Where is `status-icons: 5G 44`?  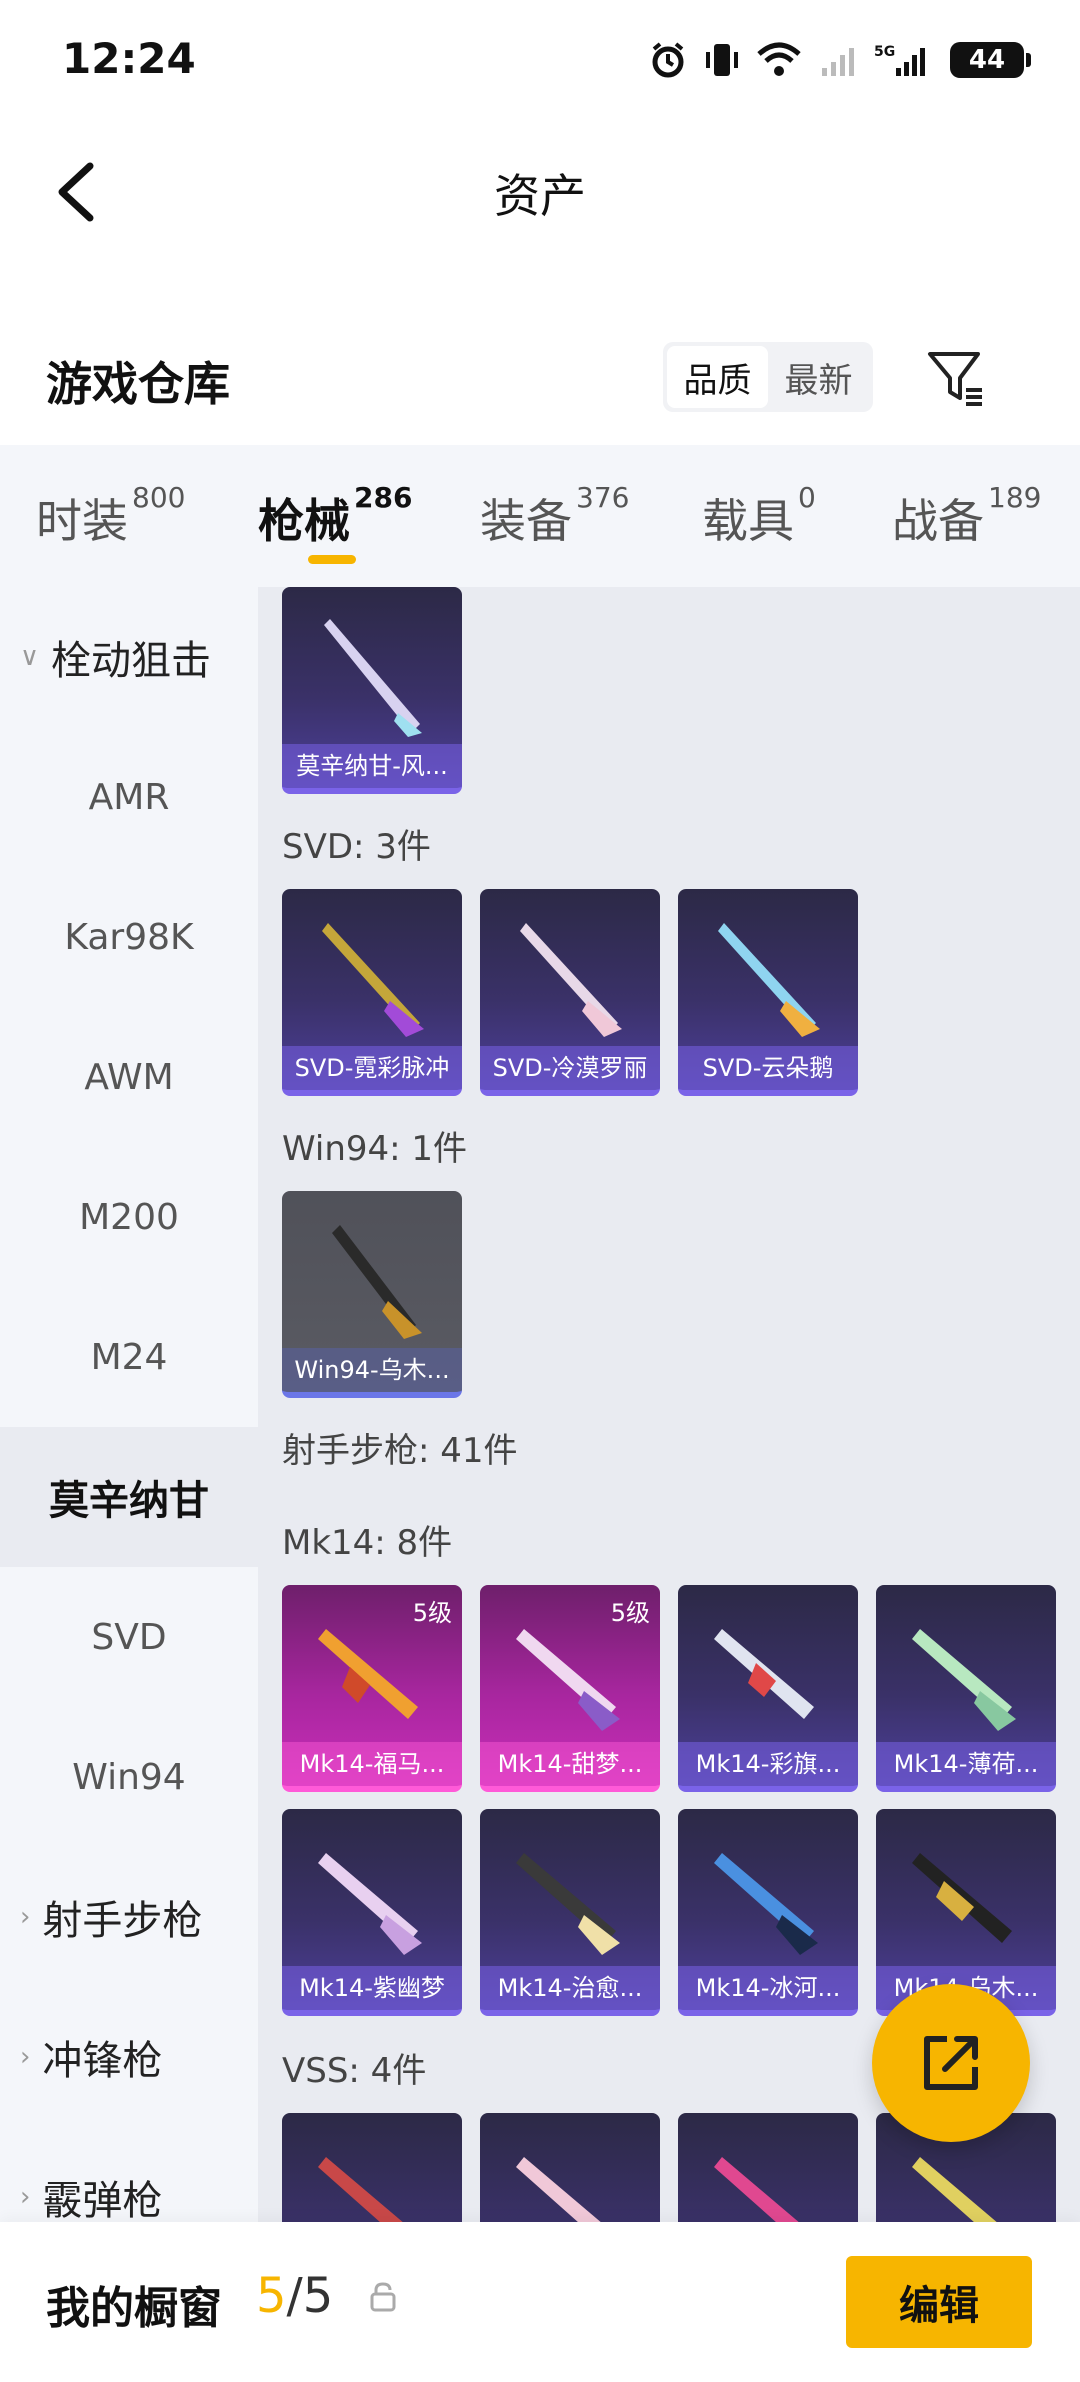 status-icons: 5G 44 is located at coordinates (839, 60).